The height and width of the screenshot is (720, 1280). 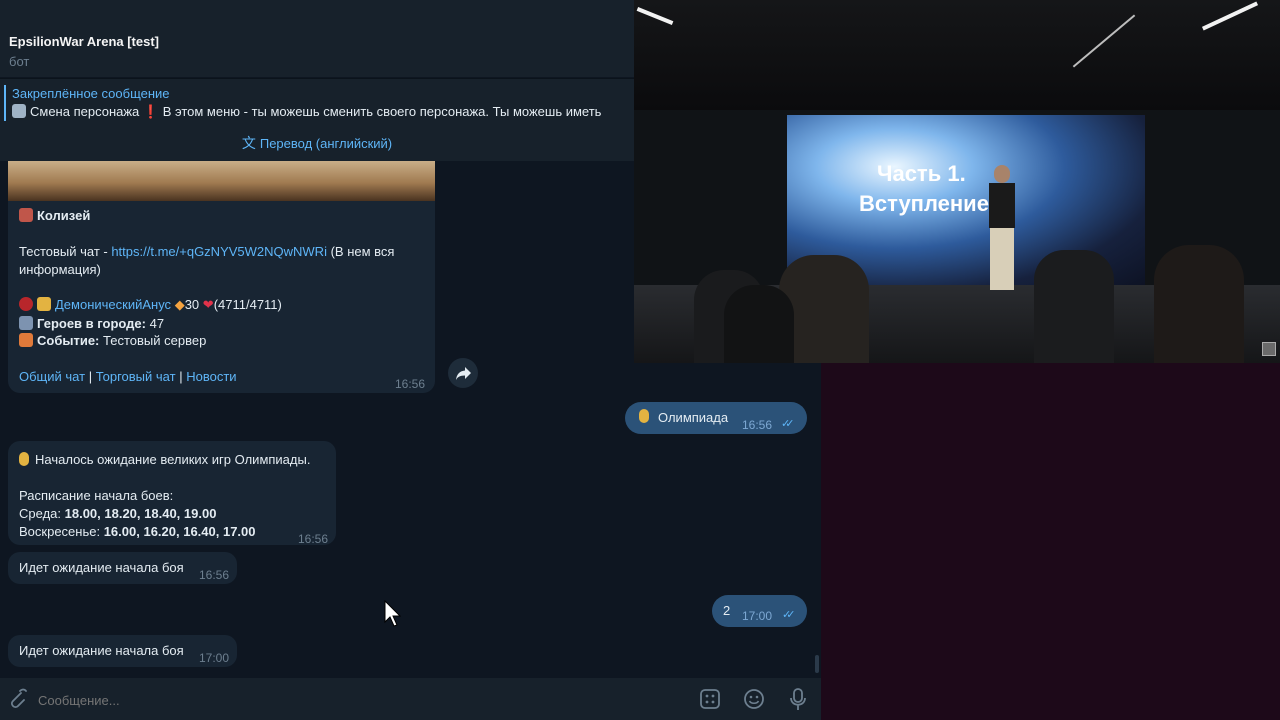 I want to click on player-level: 30, so click(x=192, y=304).